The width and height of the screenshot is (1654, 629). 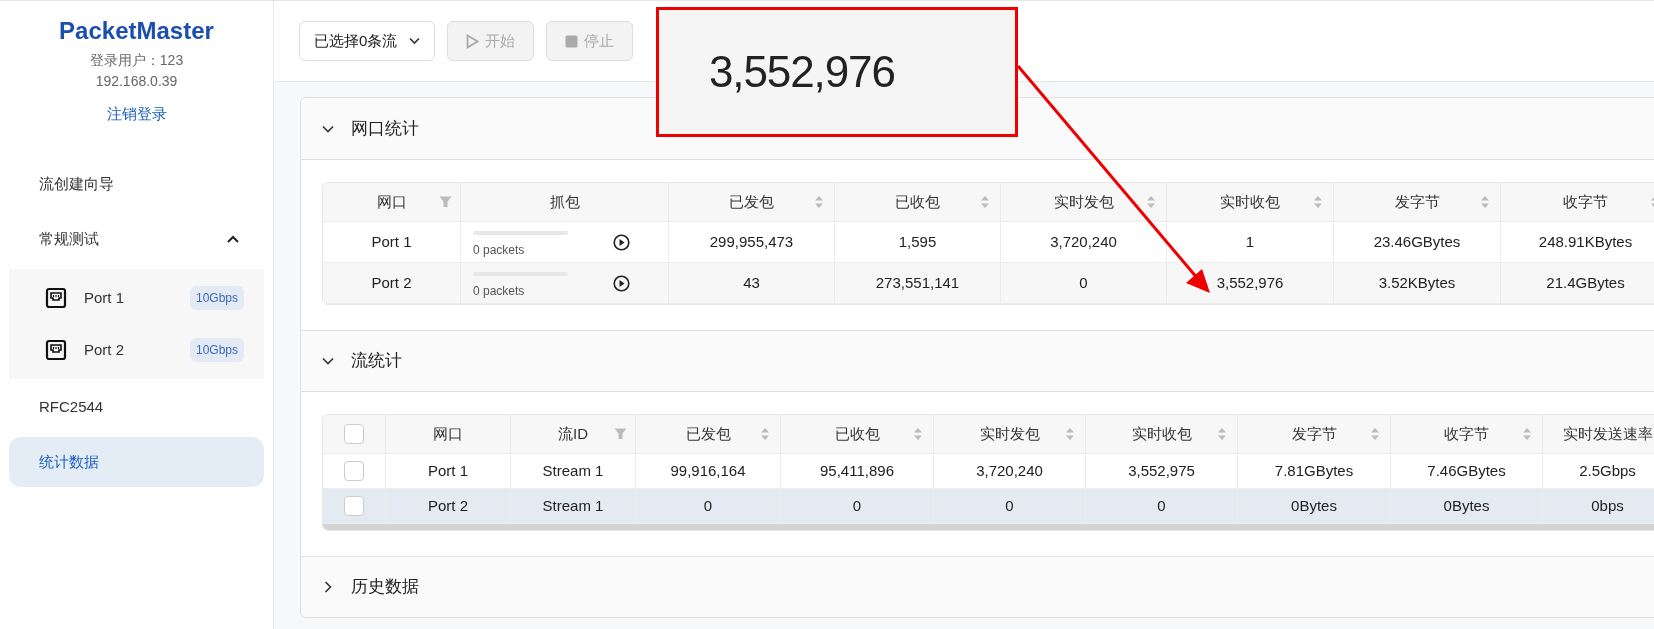 I want to click on sidebar-group-label: 常规测试, so click(x=132, y=239).